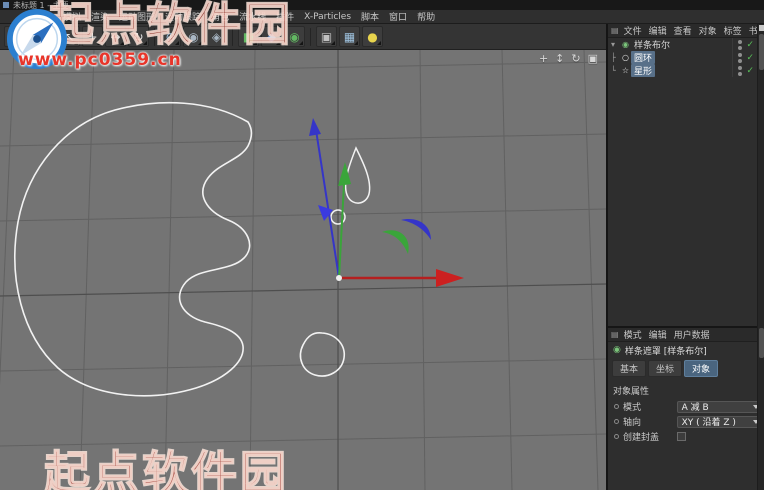 The width and height of the screenshot is (764, 490). I want to click on menu-item: 帮助, so click(426, 16).